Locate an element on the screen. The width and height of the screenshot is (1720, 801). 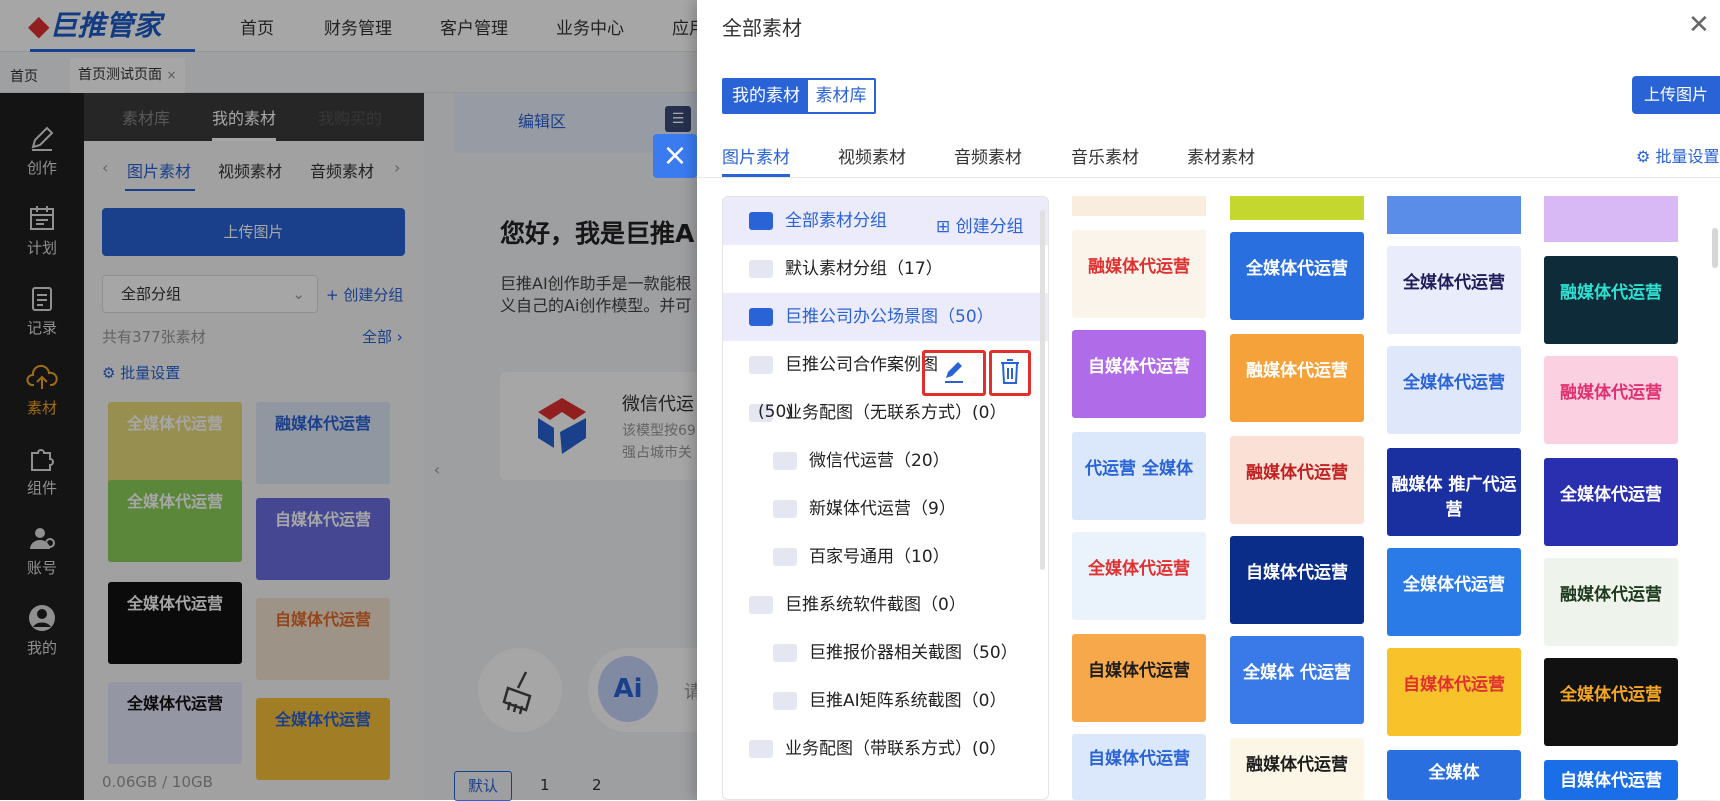
grid-thumb: 全媒体 is located at coordinates (1454, 775).